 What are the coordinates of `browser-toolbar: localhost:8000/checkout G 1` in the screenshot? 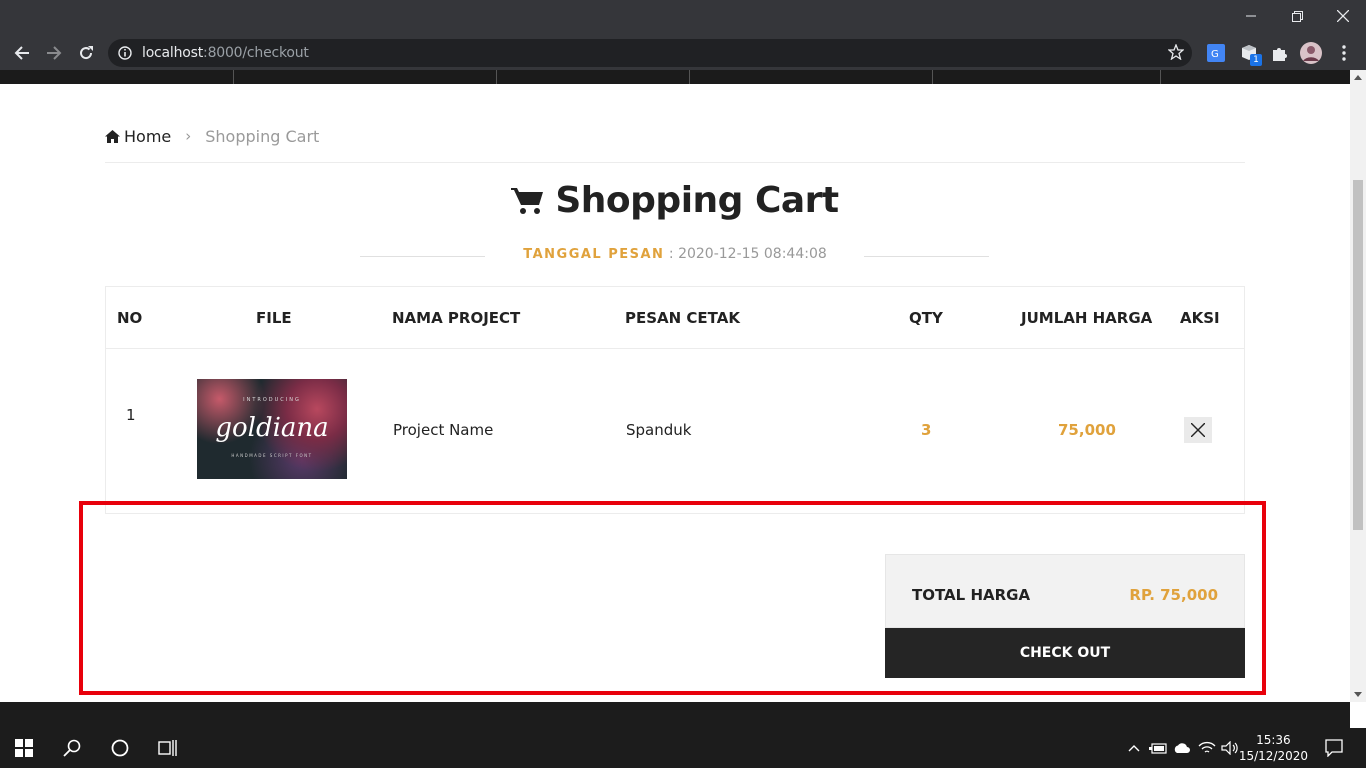 It's located at (683, 53).